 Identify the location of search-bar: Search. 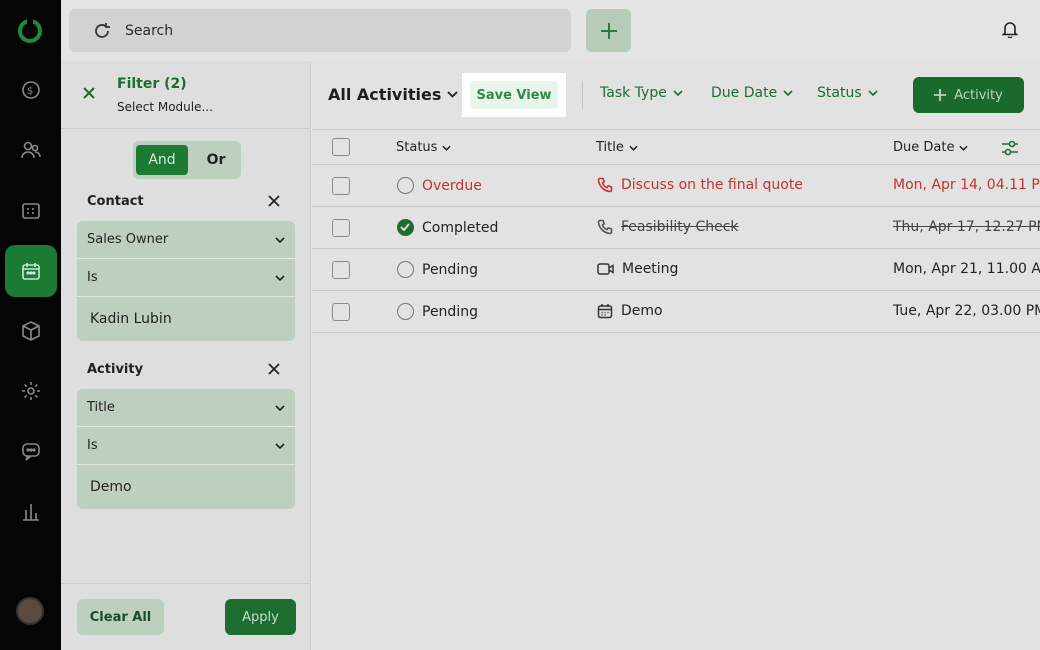
(320, 30).